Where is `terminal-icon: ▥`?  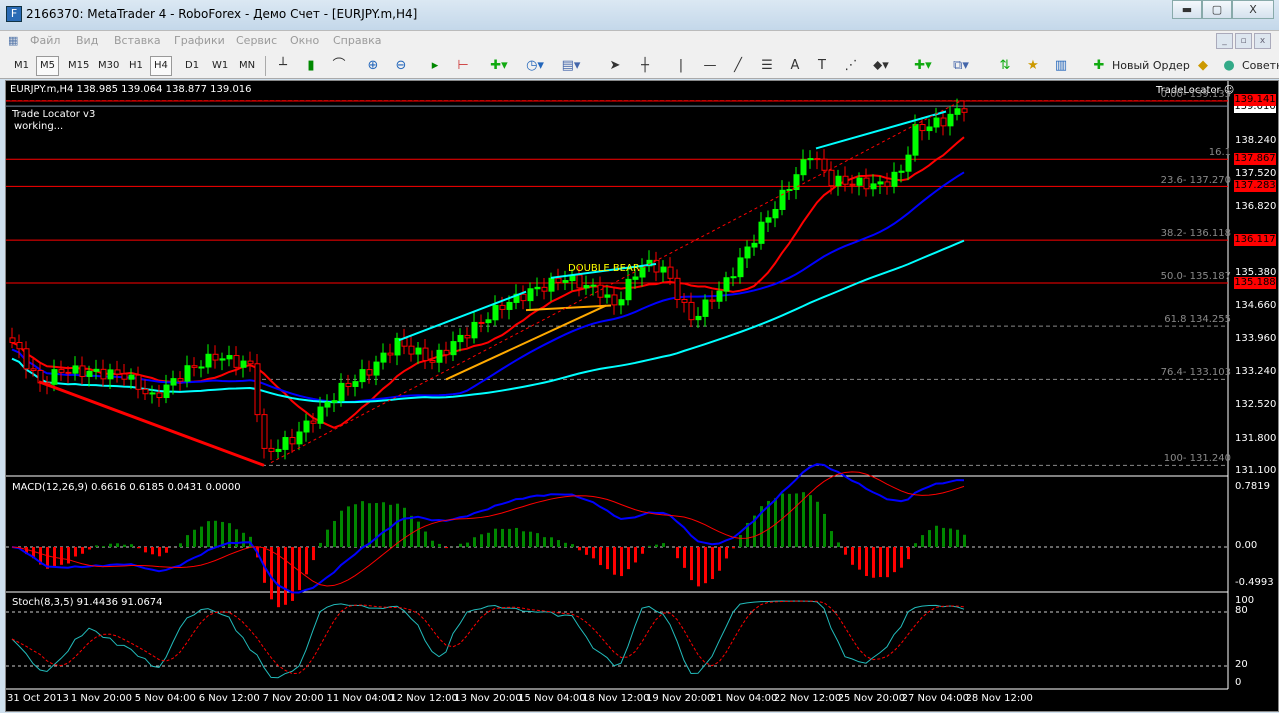 terminal-icon: ▥ is located at coordinates (1061, 66).